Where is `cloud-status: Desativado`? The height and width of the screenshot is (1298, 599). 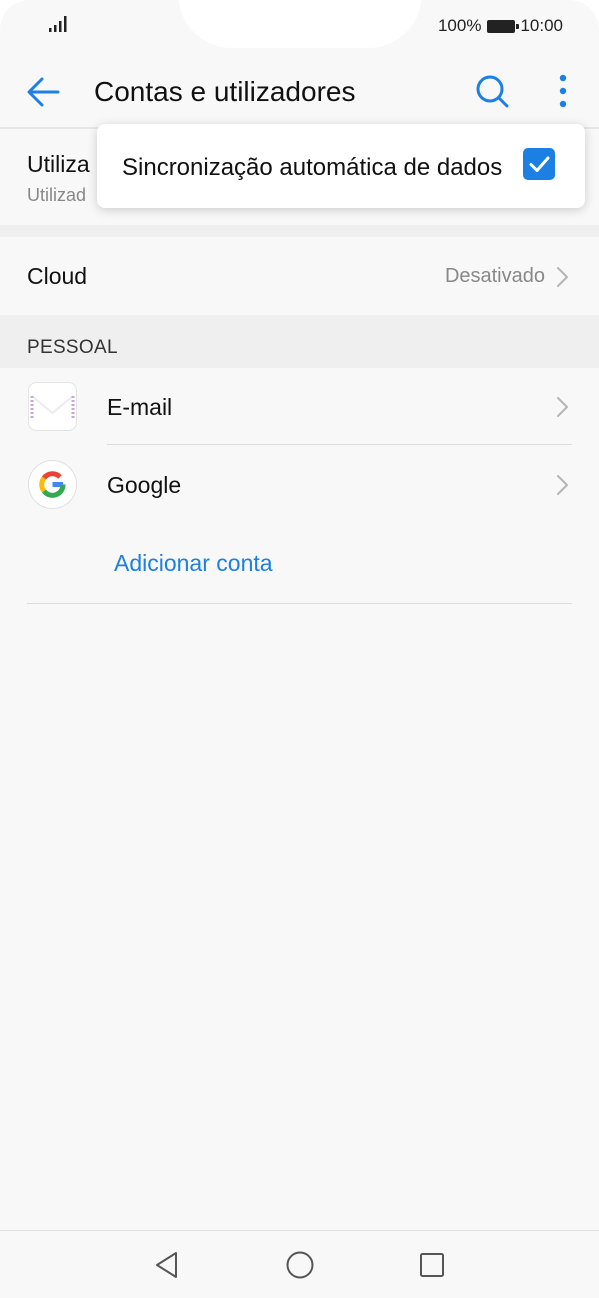
cloud-status: Desativado is located at coordinates (494, 276).